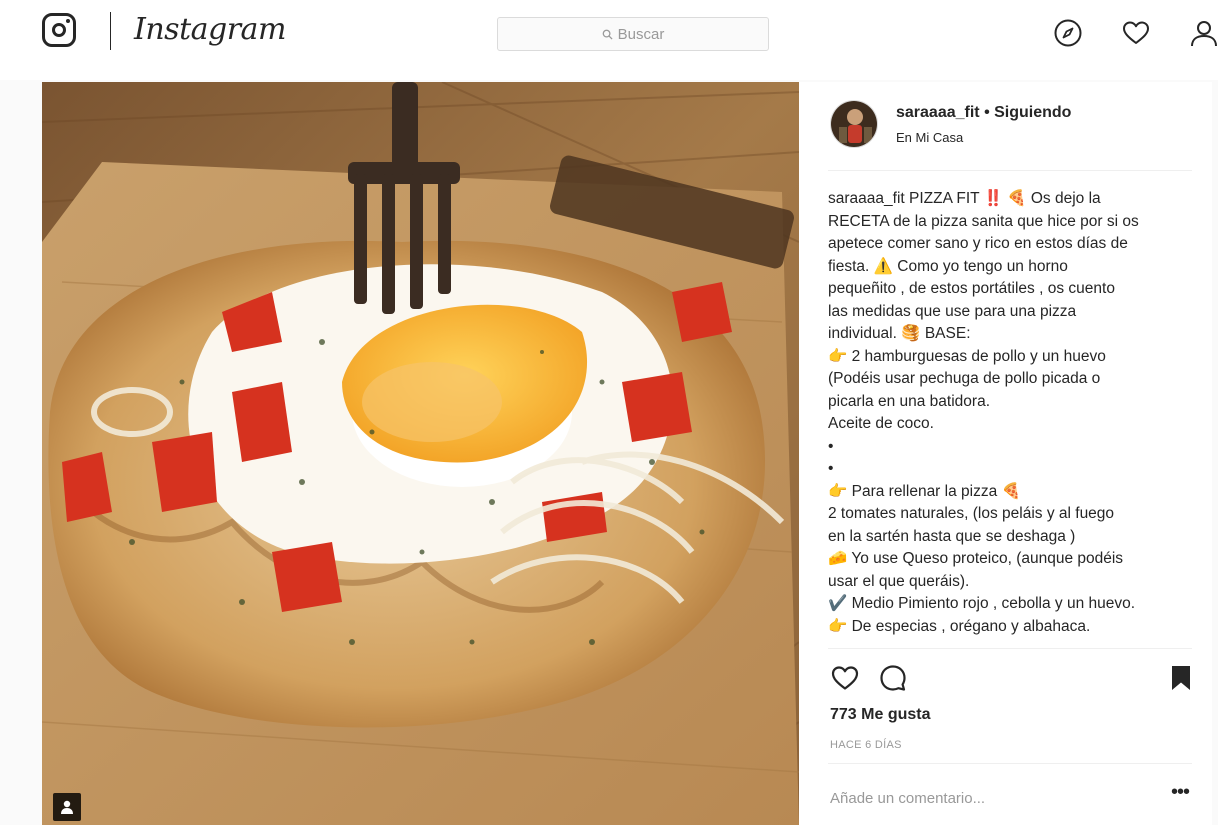  Describe the element at coordinates (990, 798) in the screenshot. I see `comment-input` at that location.